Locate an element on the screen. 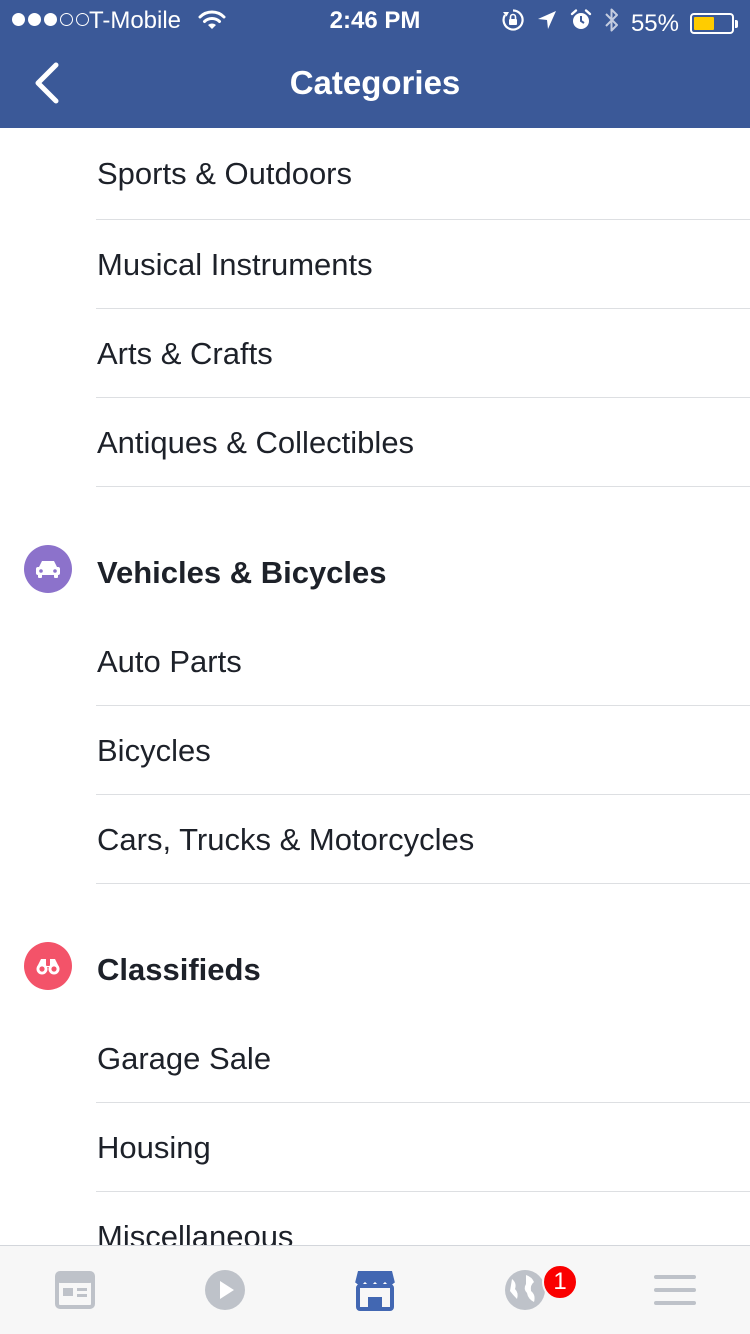 The width and height of the screenshot is (750, 1334). list-item-garage-sale: Garage Sale is located at coordinates (375, 1058).